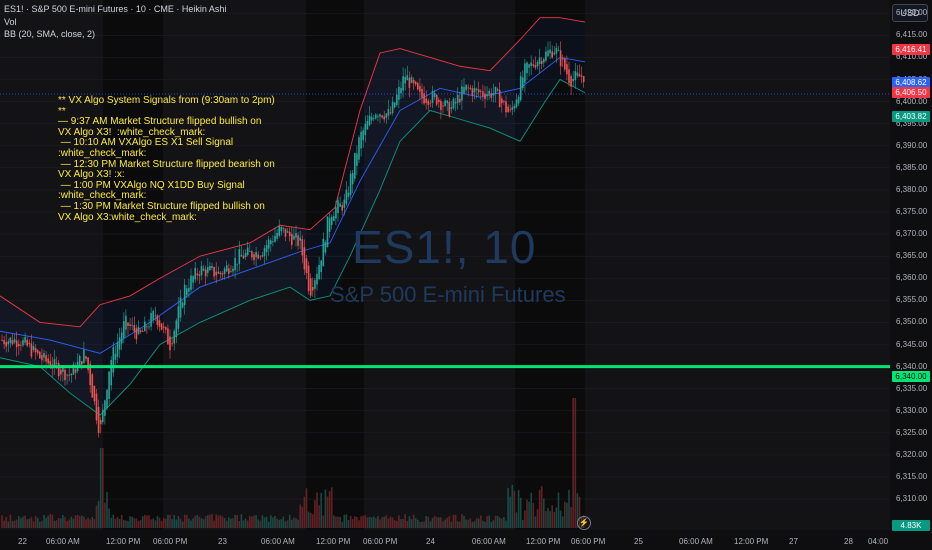 The height and width of the screenshot is (550, 932). I want to click on time-tick: 28, so click(848, 541).